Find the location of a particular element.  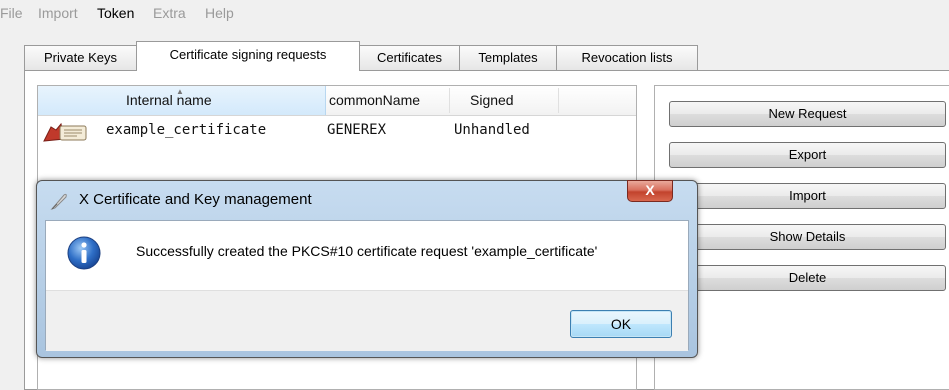

table-header: ▲ Internal name commonName Signed is located at coordinates (337, 101).